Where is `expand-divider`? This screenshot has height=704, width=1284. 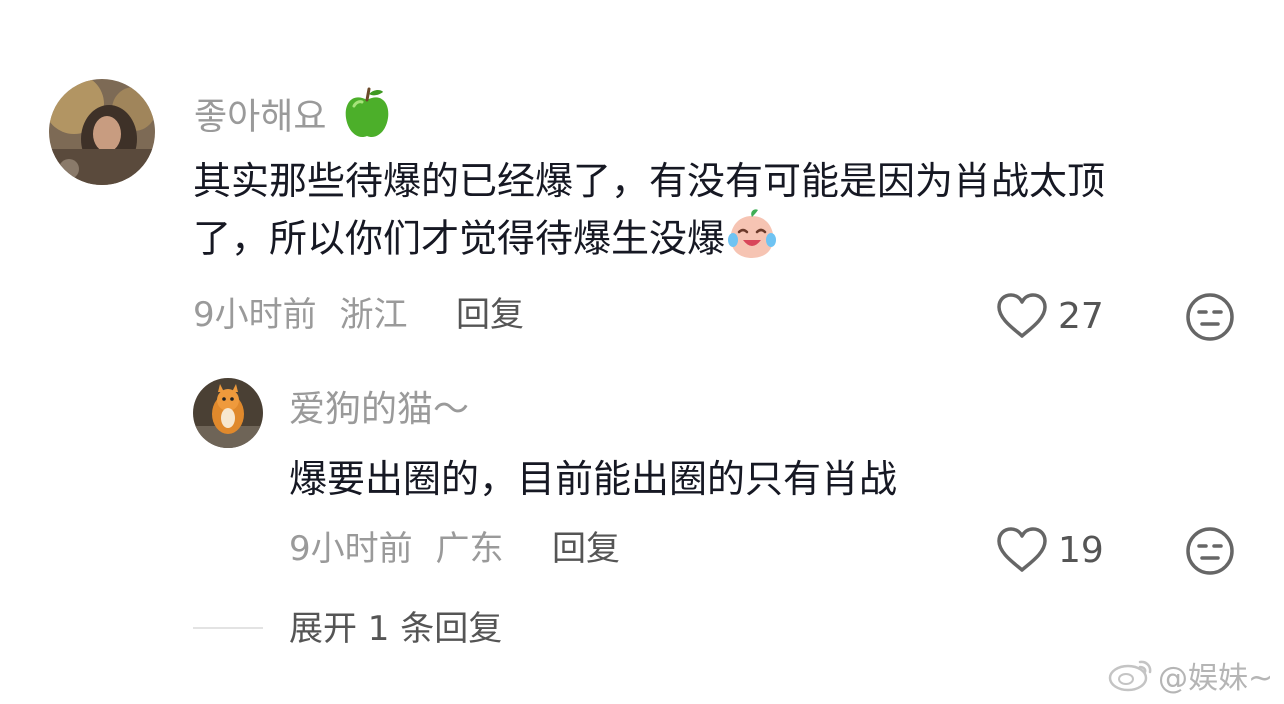
expand-divider is located at coordinates (228, 628).